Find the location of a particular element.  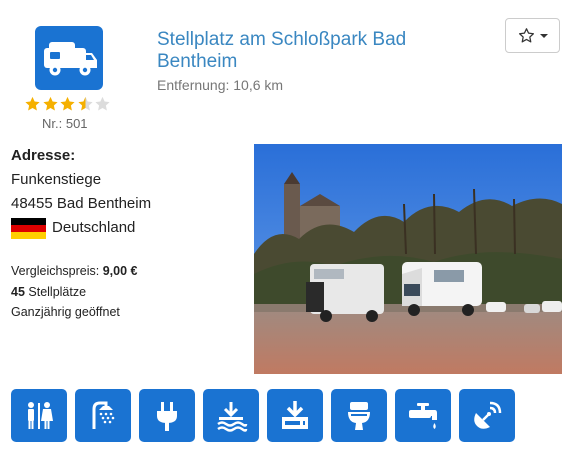

spots-label: Stellplätze is located at coordinates (55, 292).